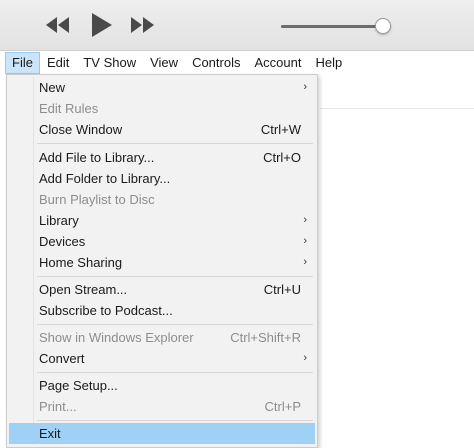 The width and height of the screenshot is (474, 448). What do you see at coordinates (59, 220) in the screenshot?
I see `menu-item-label: Library` at bounding box center [59, 220].